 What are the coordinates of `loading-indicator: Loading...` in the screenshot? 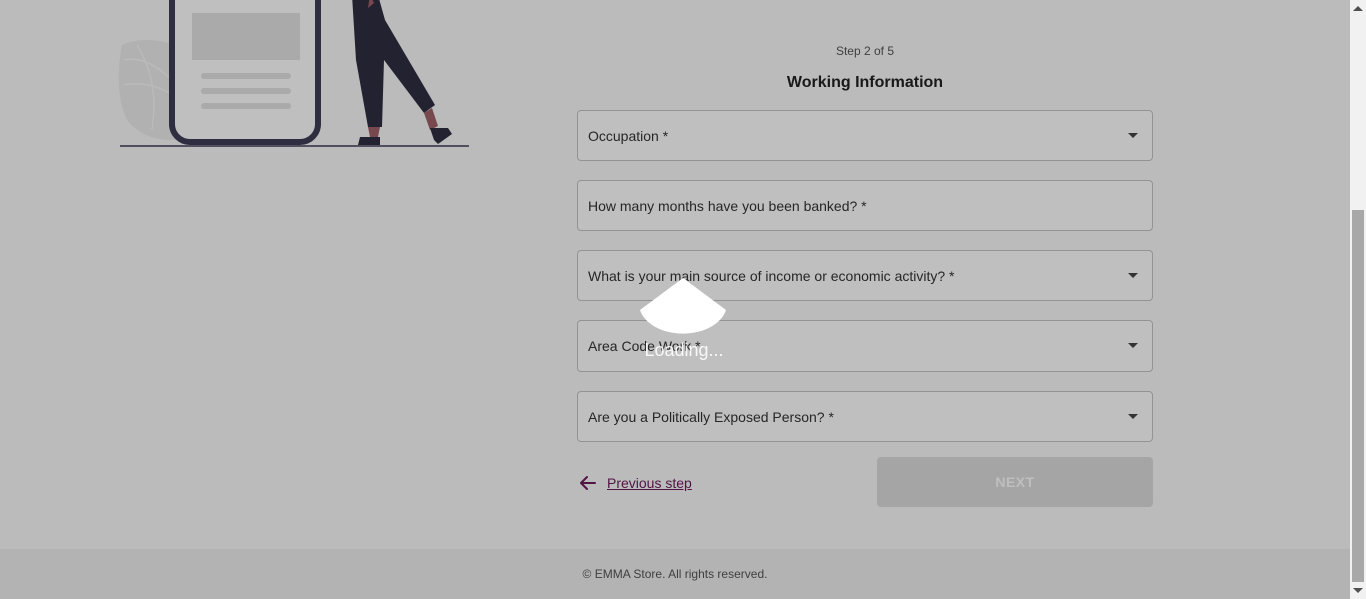 It's located at (684, 323).